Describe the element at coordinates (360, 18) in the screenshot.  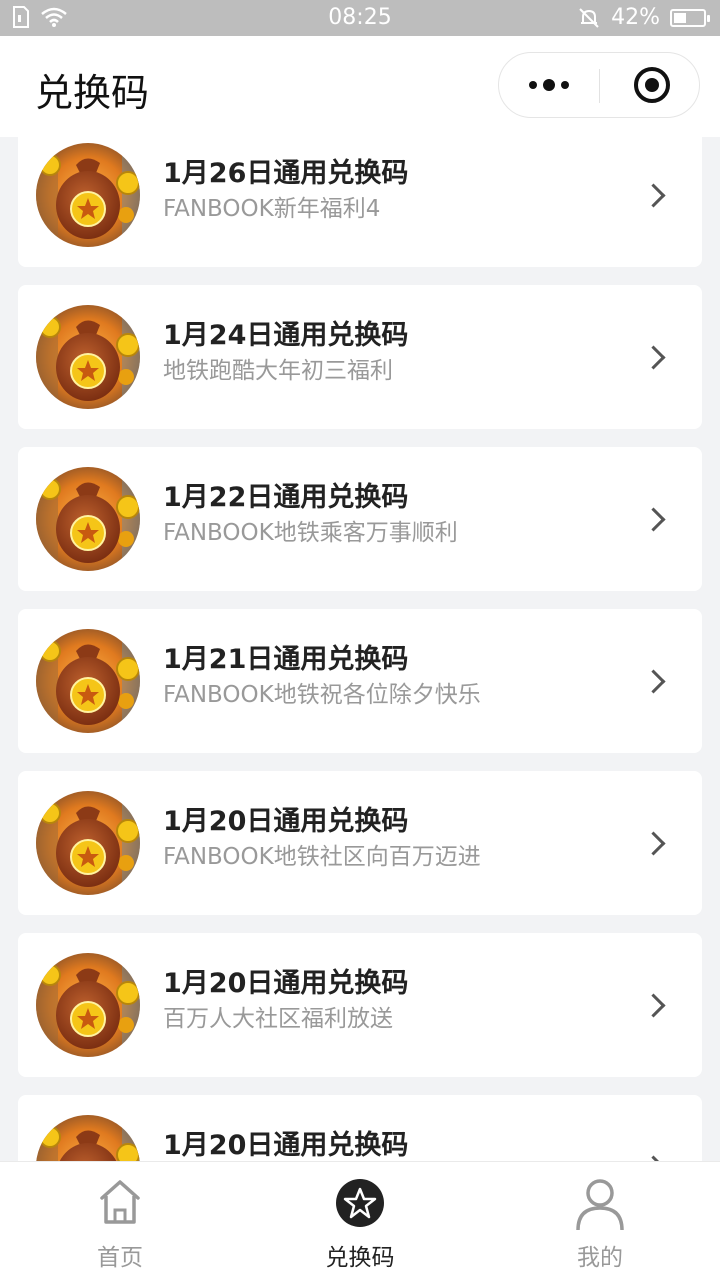
I see `status-bar: 08:25 42%` at that location.